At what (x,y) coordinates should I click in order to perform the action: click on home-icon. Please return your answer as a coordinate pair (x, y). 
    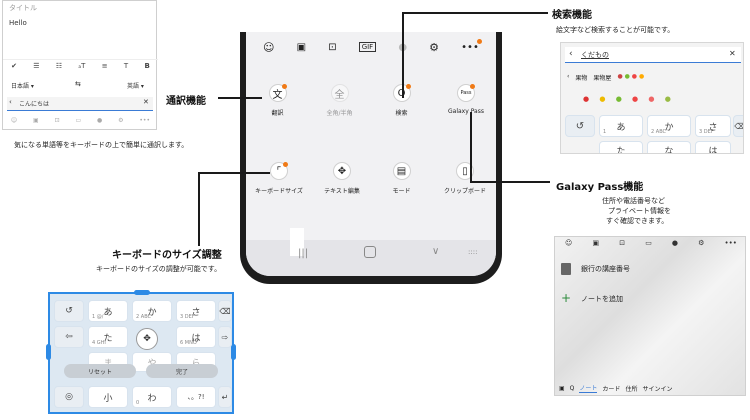
    Looking at the image, I should click on (370, 252).